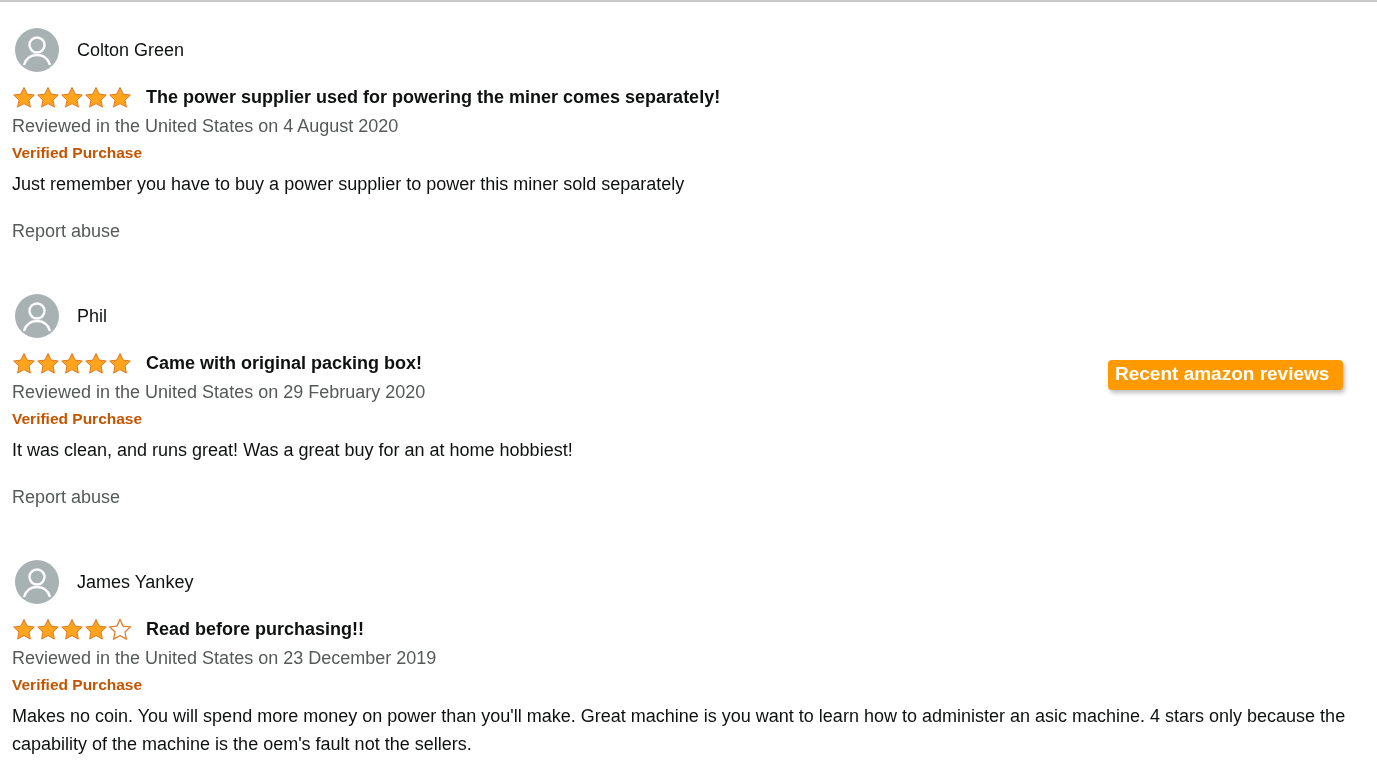  I want to click on review-date: Reviewed in the United States on 29 February 2020, so click(219, 392).